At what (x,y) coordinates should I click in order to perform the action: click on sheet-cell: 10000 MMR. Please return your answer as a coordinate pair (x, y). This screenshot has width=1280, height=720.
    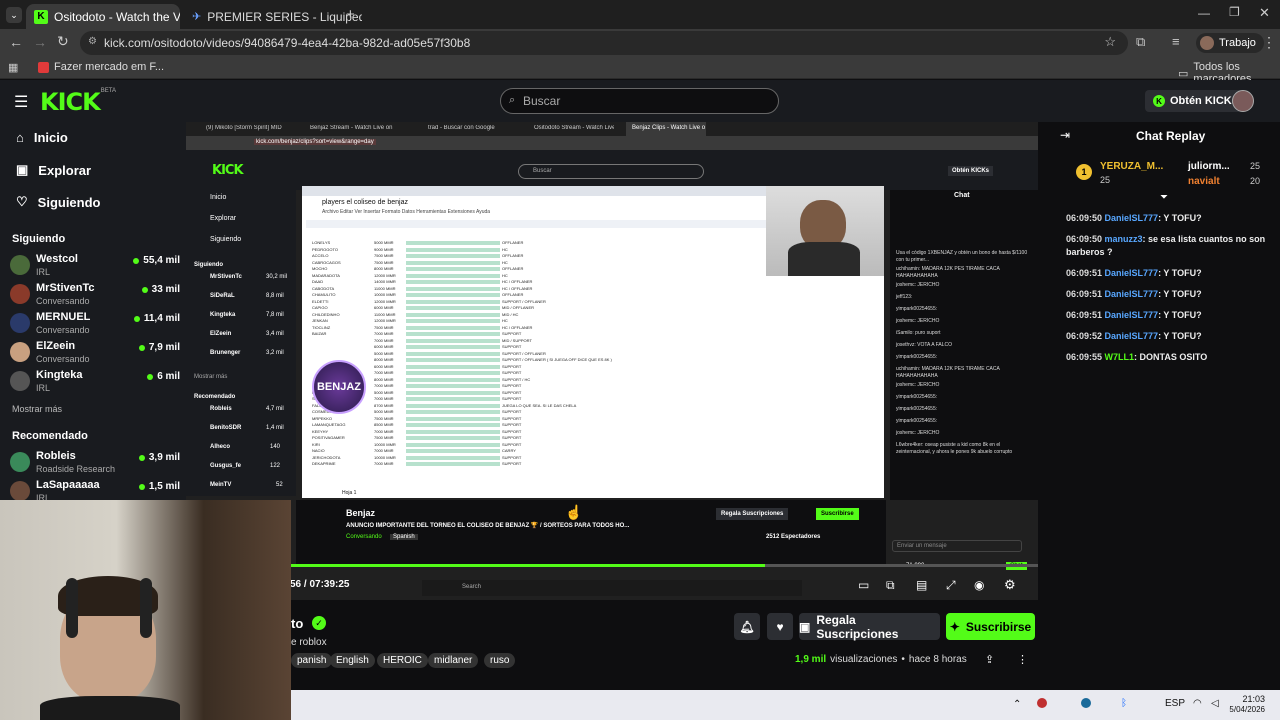
    Looking at the image, I should click on (385, 457).